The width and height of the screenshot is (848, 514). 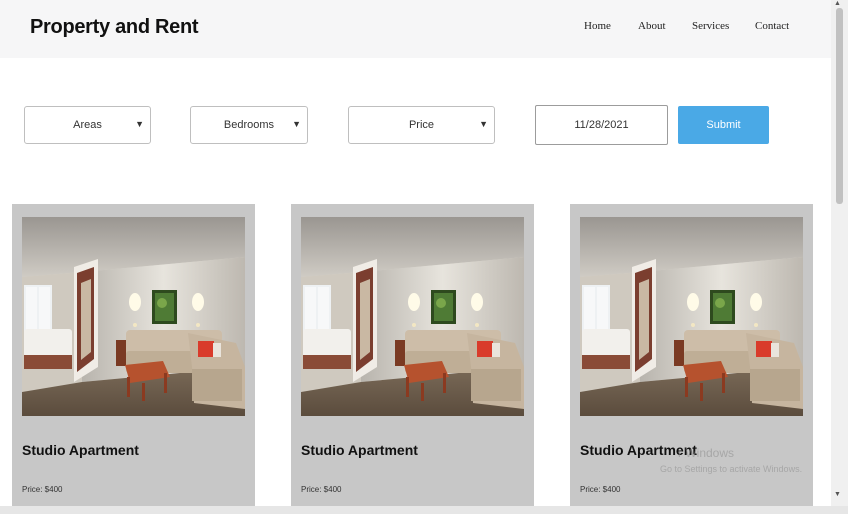 I want to click on nav-link-about: About, so click(x=652, y=26).